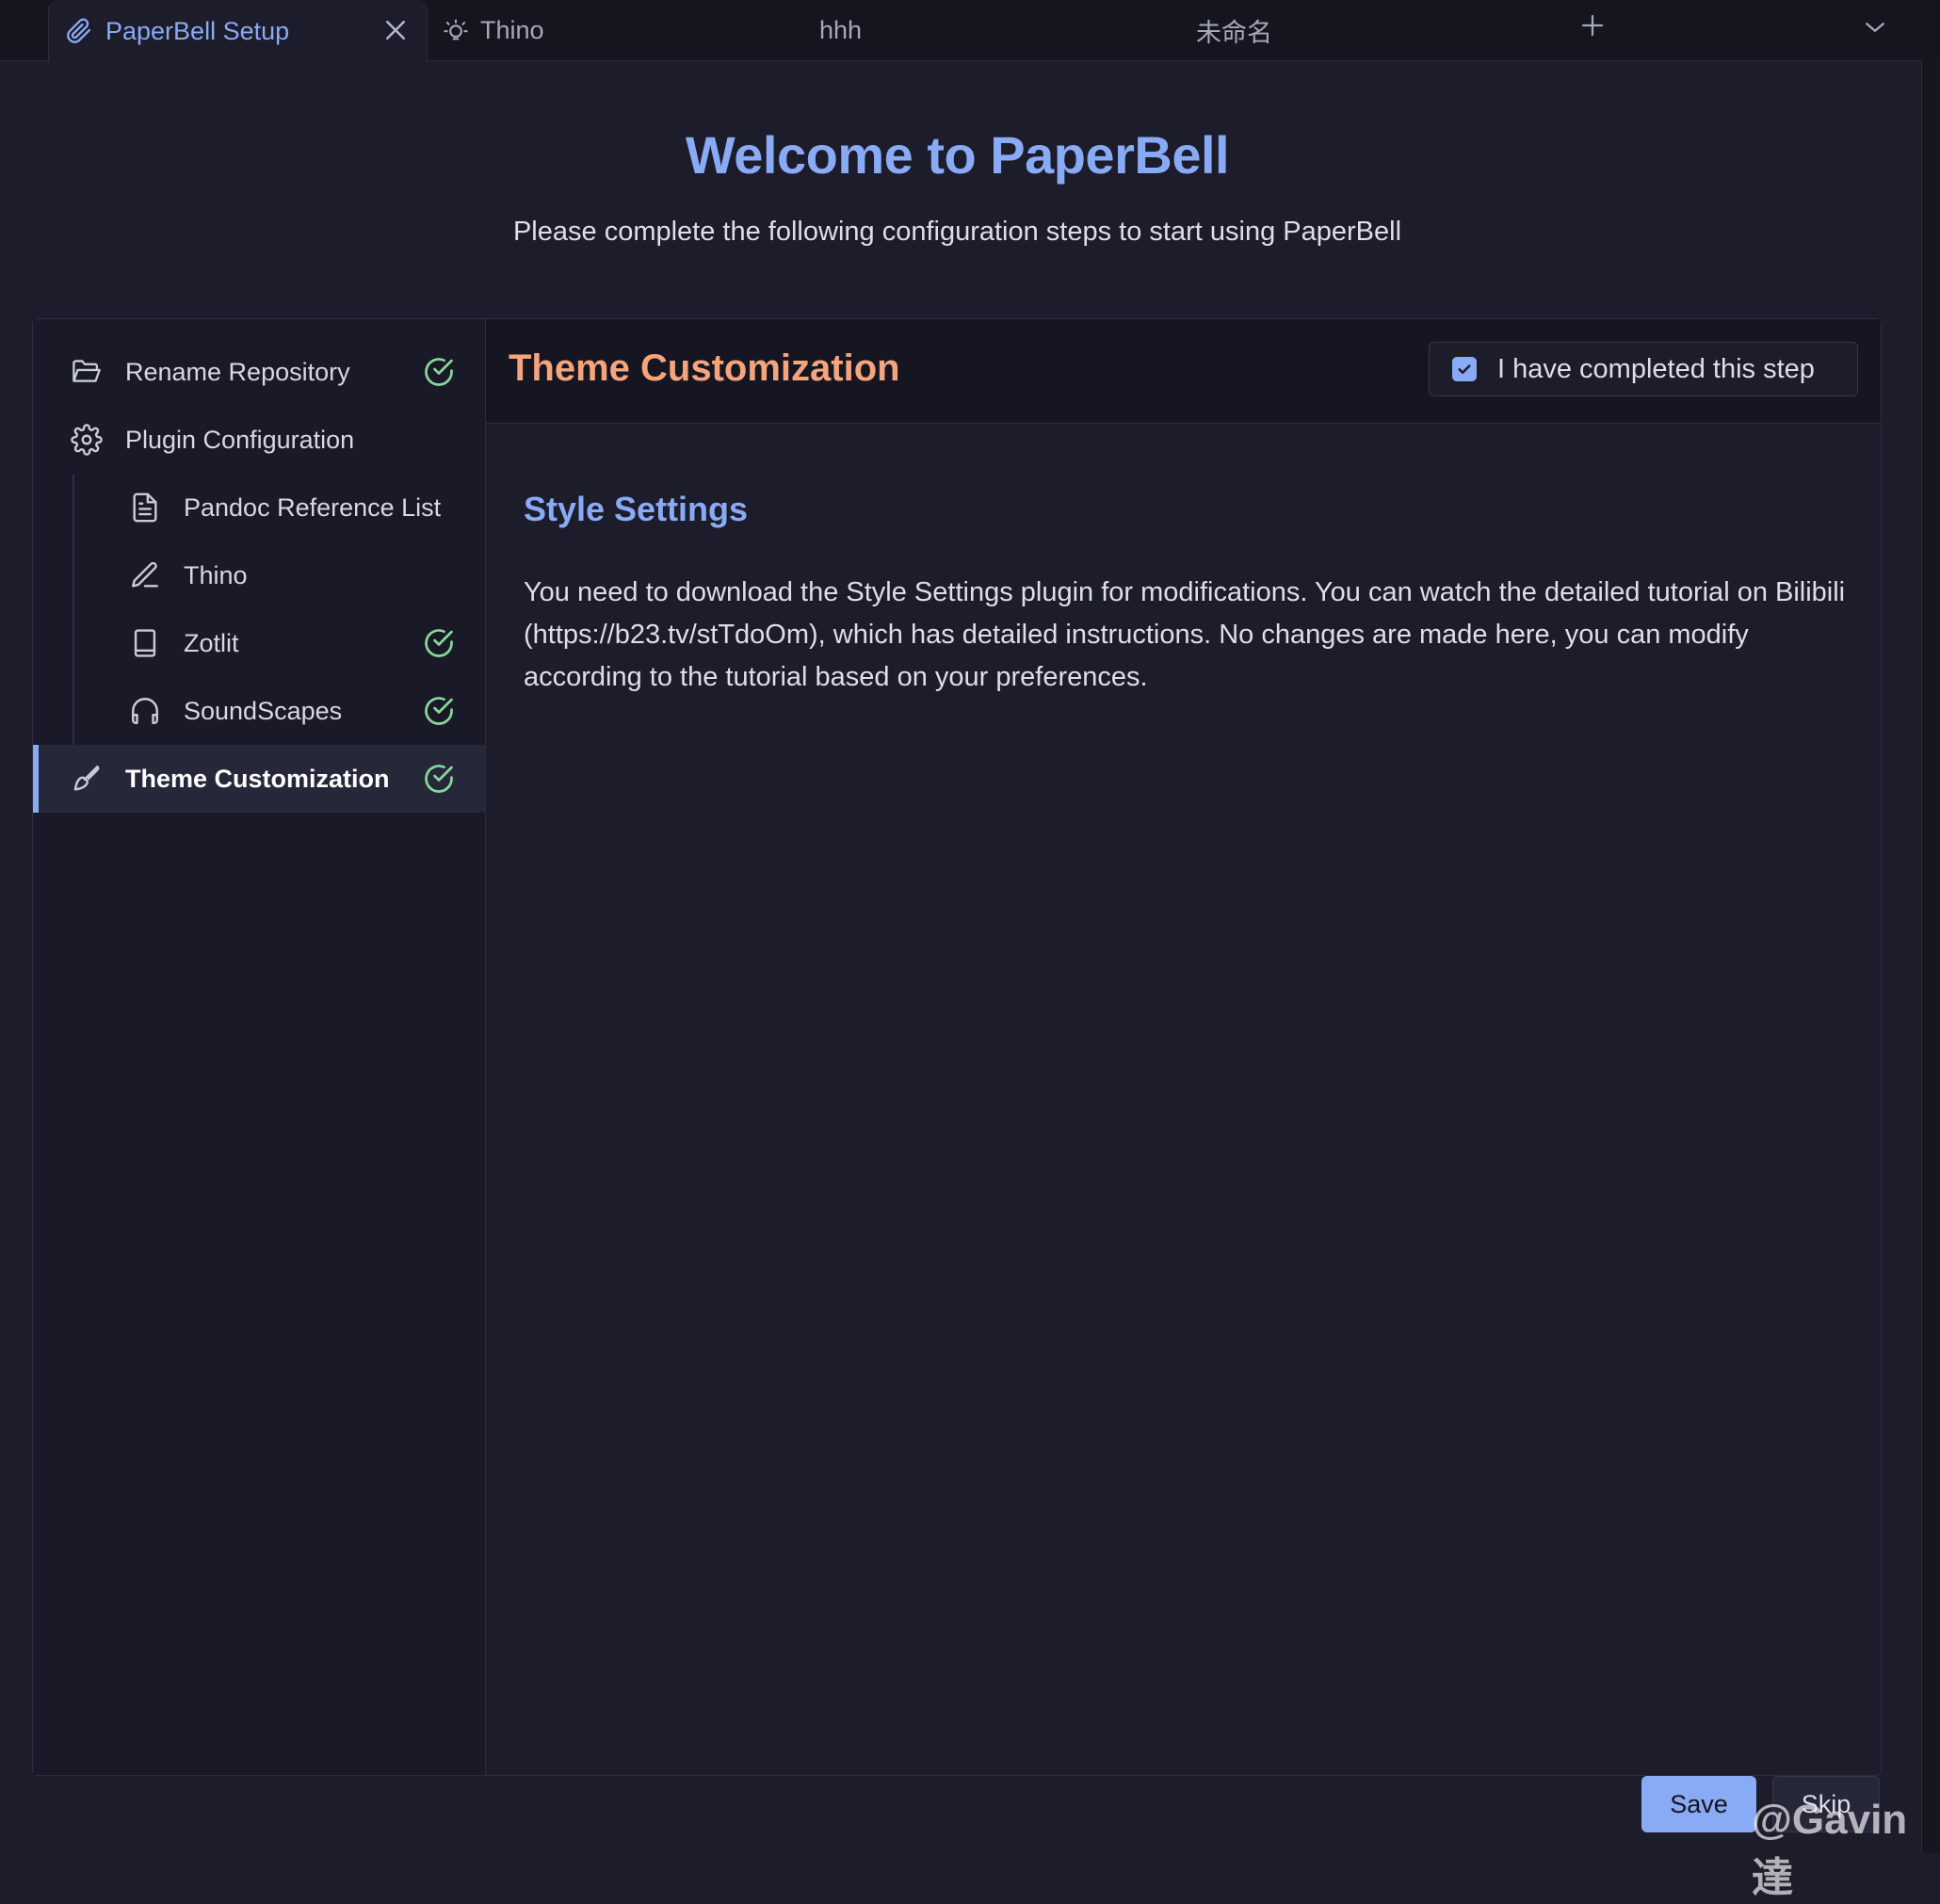 The image size is (1940, 1904). I want to click on chevron-down-icon, so click(1875, 27).